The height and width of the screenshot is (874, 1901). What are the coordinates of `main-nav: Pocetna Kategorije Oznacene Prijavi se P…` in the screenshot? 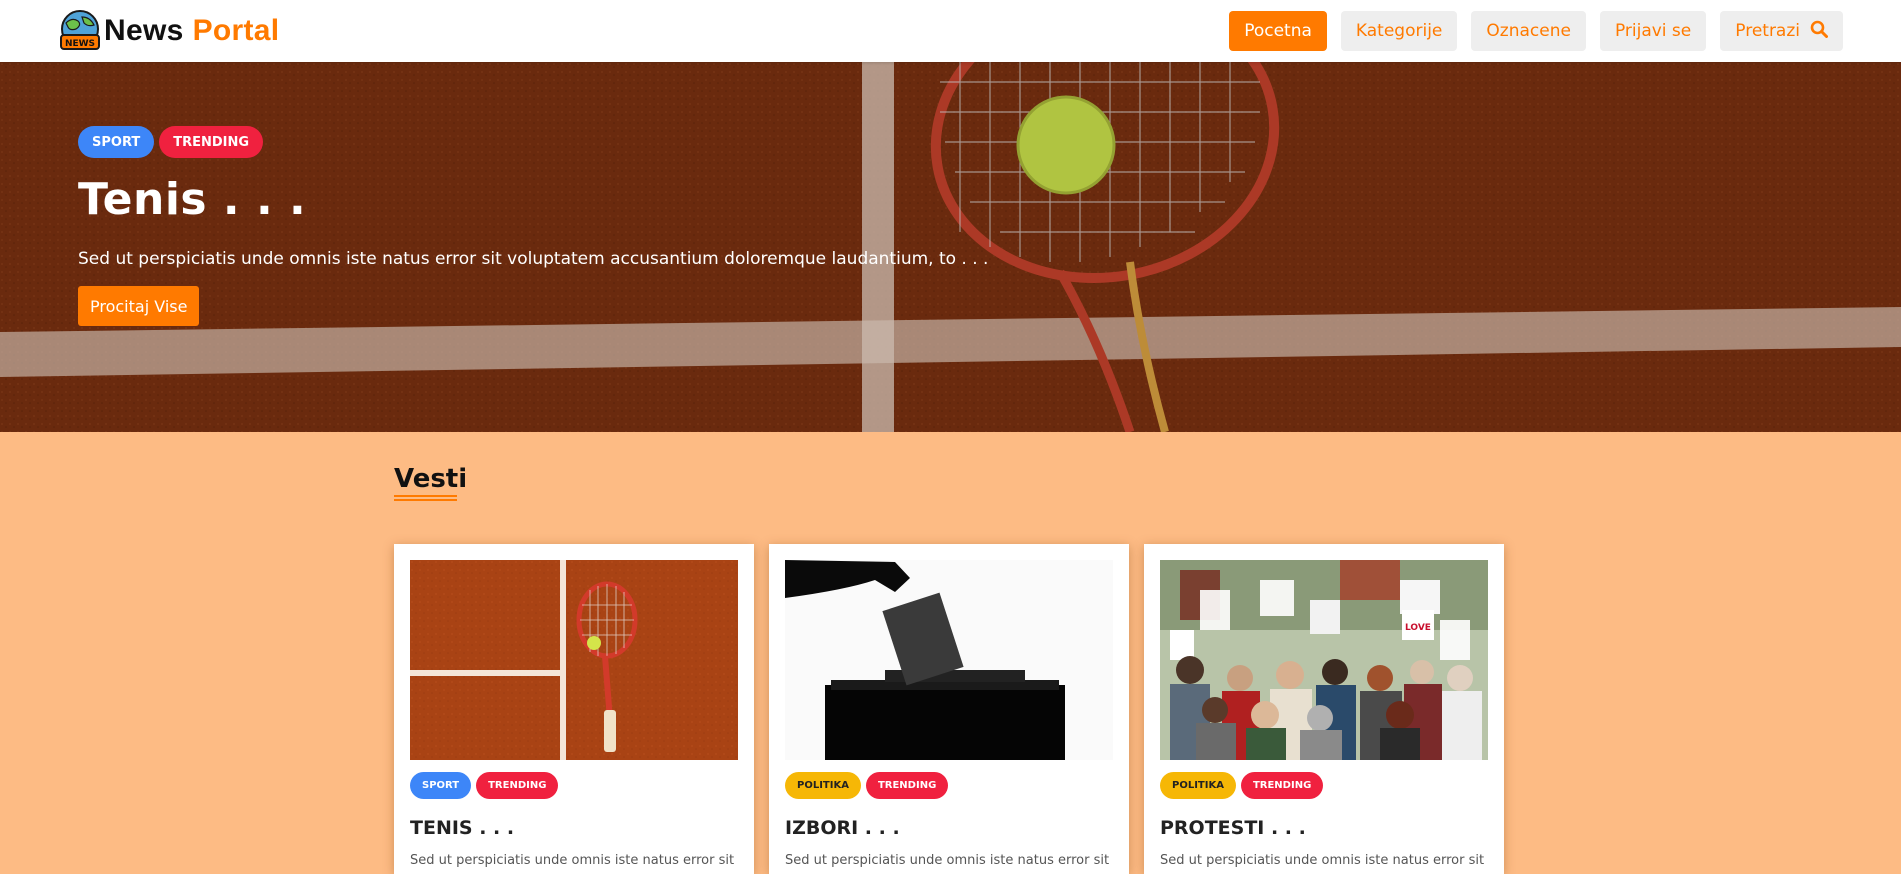 It's located at (1536, 31).